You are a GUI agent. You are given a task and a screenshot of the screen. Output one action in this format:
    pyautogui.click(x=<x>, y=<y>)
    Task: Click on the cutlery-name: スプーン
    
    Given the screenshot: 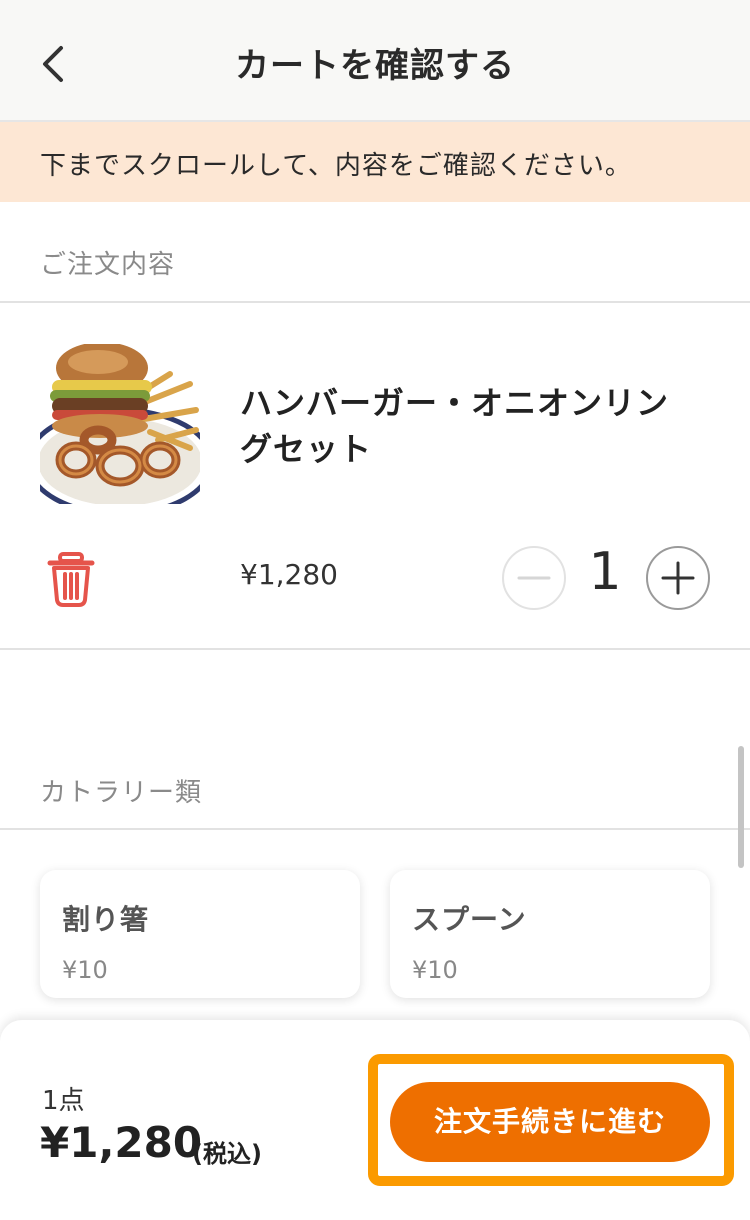 What is the action you would take?
    pyautogui.click(x=469, y=919)
    